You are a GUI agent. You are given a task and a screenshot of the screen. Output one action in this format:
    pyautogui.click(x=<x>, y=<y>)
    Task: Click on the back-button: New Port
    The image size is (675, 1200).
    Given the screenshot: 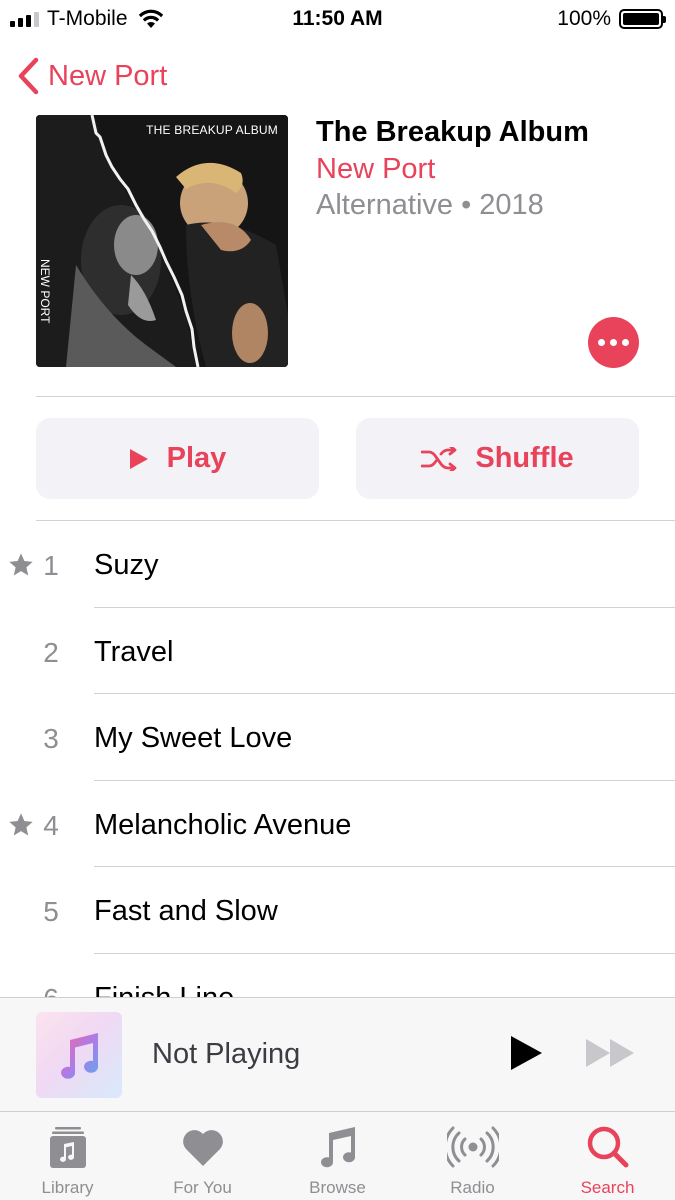 What is the action you would take?
    pyautogui.click(x=90, y=76)
    